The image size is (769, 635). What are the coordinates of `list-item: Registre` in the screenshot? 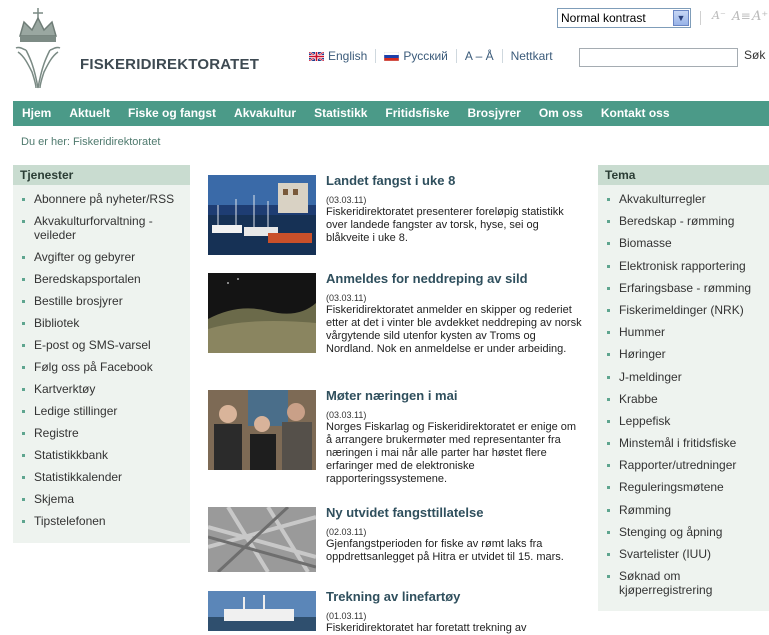 It's located at (101, 433).